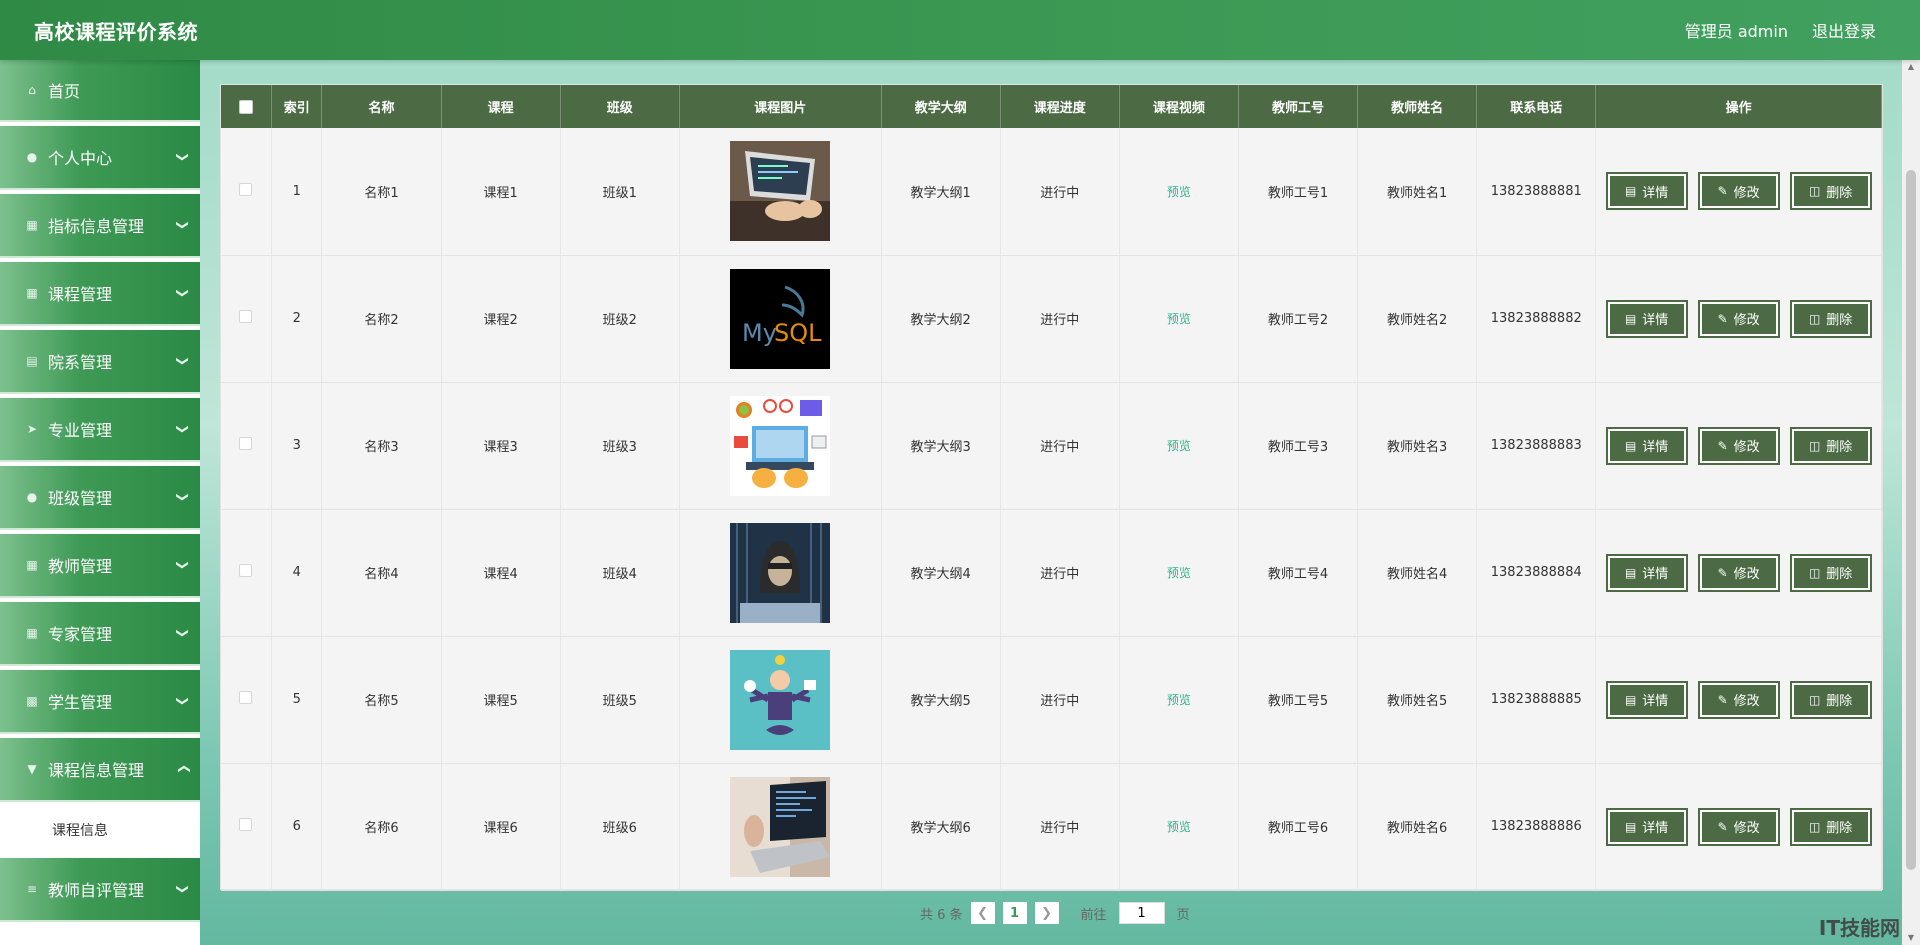 The image size is (1920, 945). What do you see at coordinates (100, 226) in the screenshot?
I see `sidebar-item-2: ▦ 指标信息管理 ❯` at bounding box center [100, 226].